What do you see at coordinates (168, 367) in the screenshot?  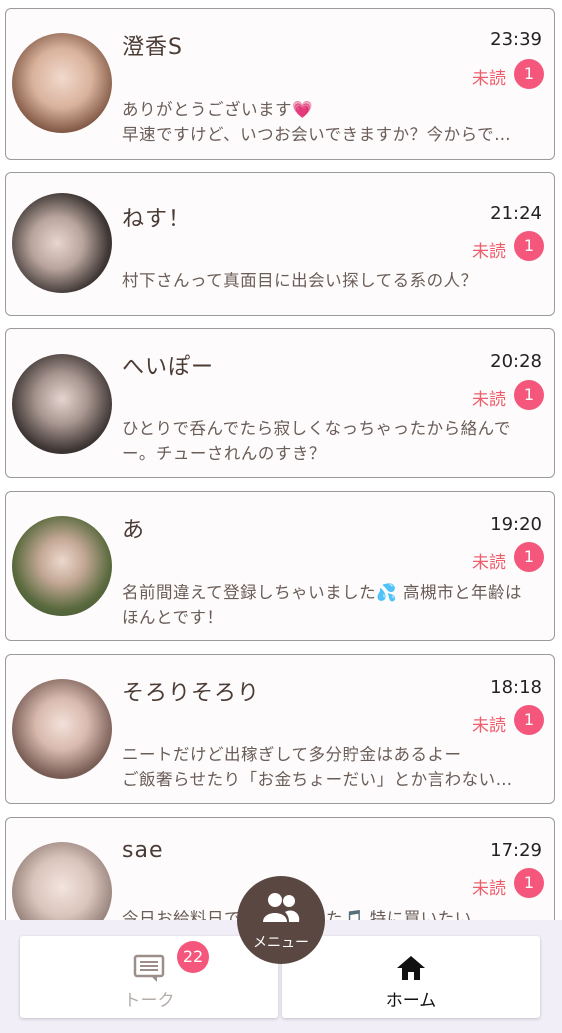 I see `contact-name: へいぽー` at bounding box center [168, 367].